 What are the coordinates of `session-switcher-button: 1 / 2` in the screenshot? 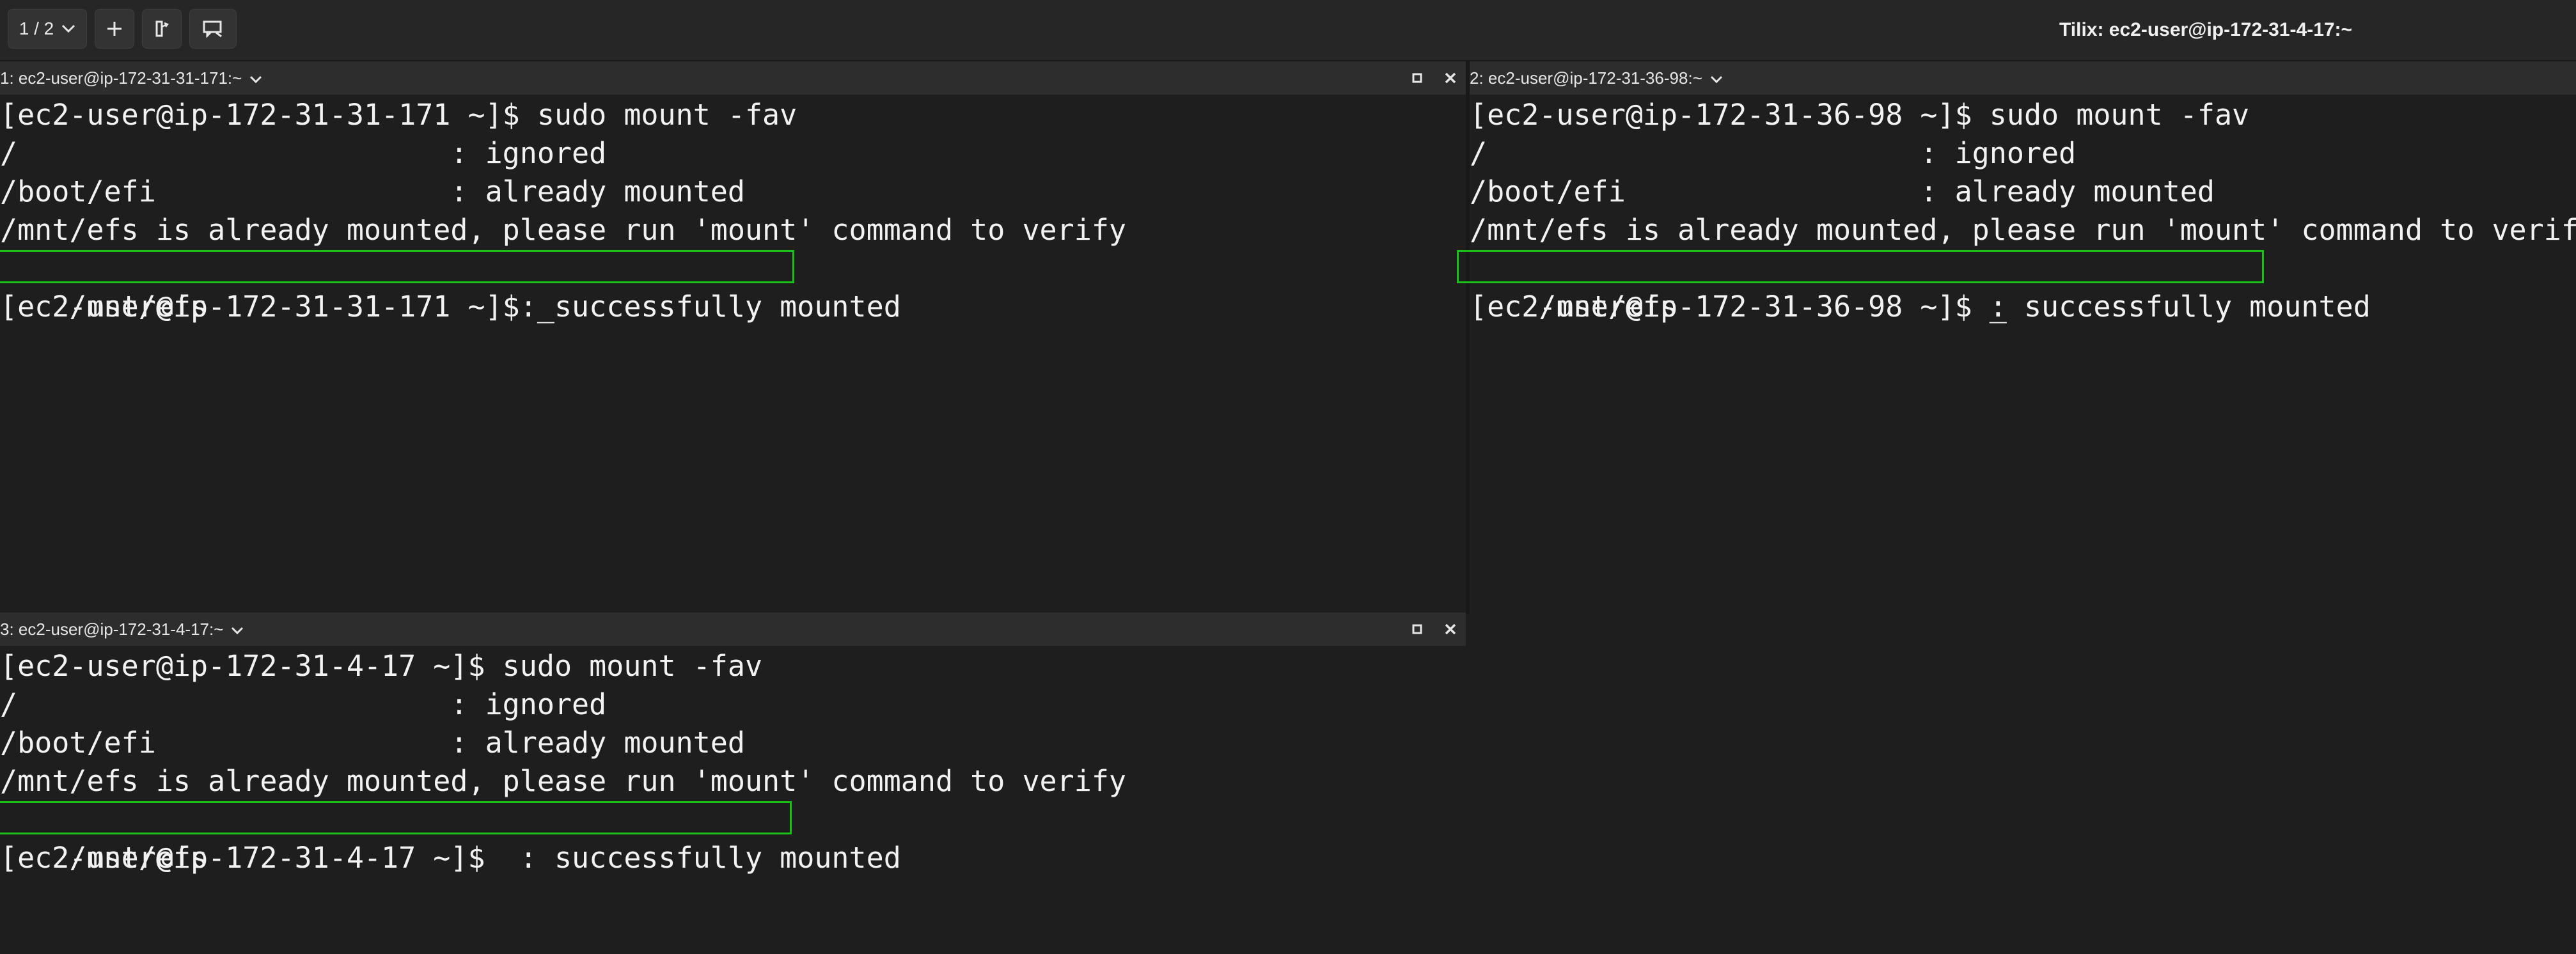 It's located at (47, 29).